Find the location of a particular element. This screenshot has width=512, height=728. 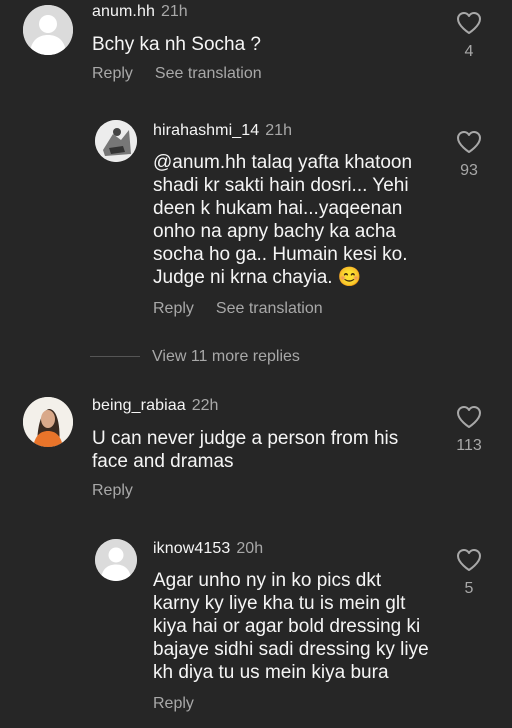

view-more-replies-button: View 11 more replies is located at coordinates (195, 357).